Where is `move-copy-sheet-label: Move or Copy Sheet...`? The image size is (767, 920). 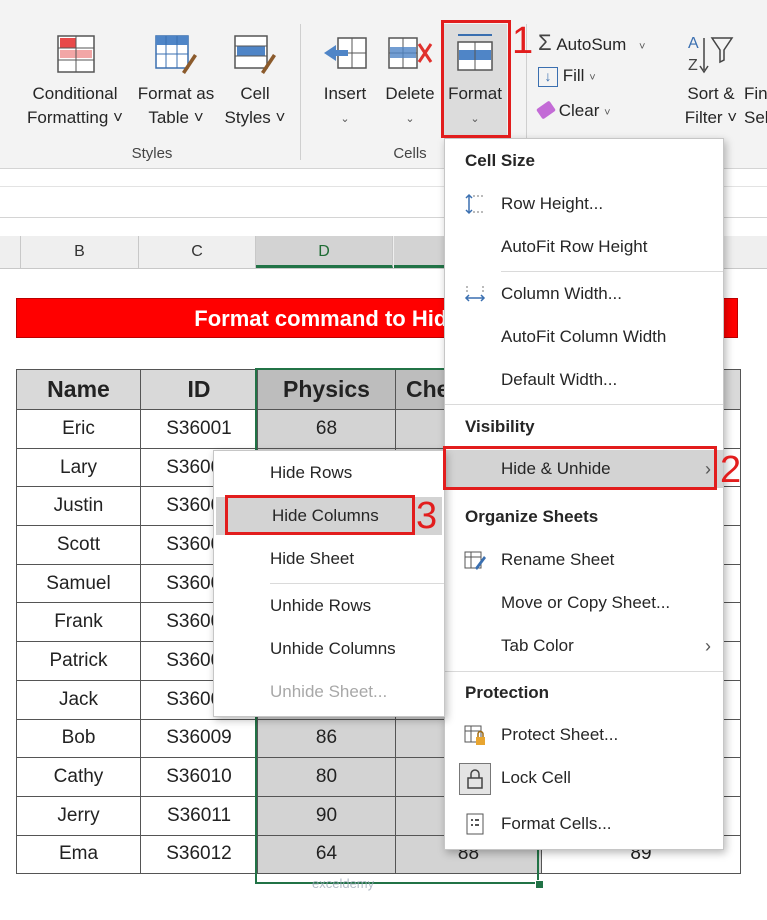 move-copy-sheet-label: Move or Copy Sheet... is located at coordinates (586, 602).